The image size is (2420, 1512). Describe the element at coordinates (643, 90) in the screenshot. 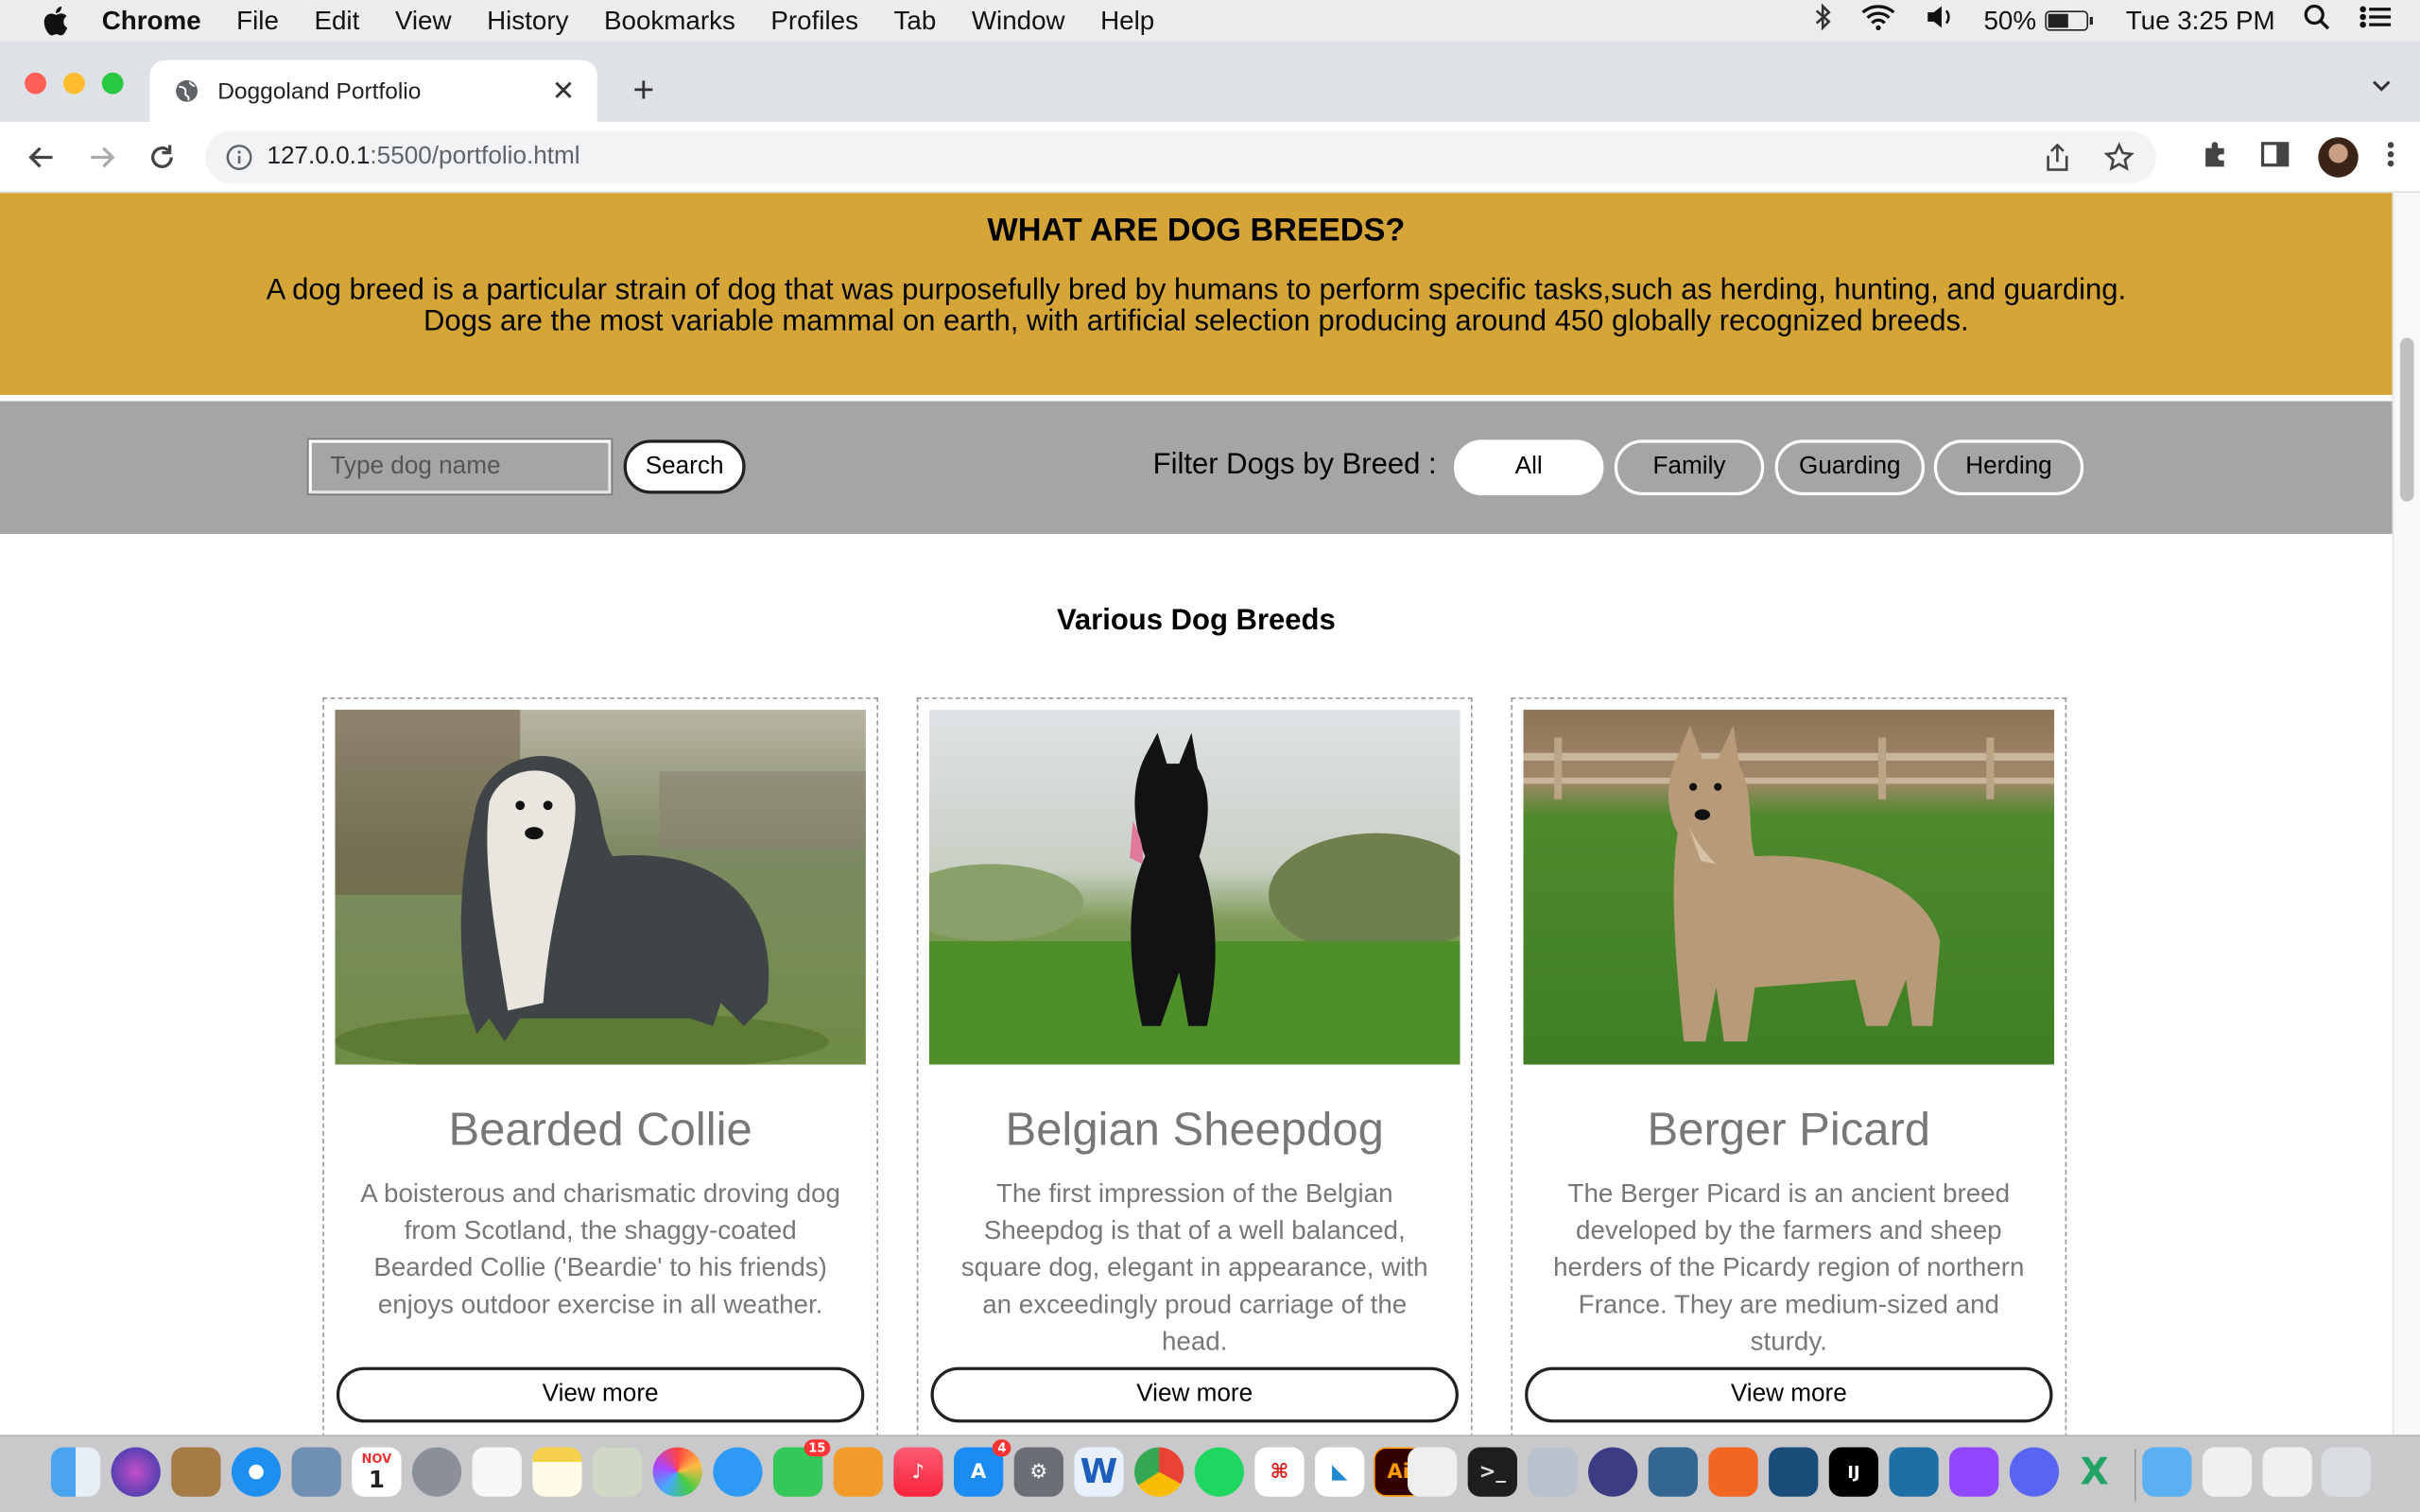

I see `new-tab-button: +` at that location.